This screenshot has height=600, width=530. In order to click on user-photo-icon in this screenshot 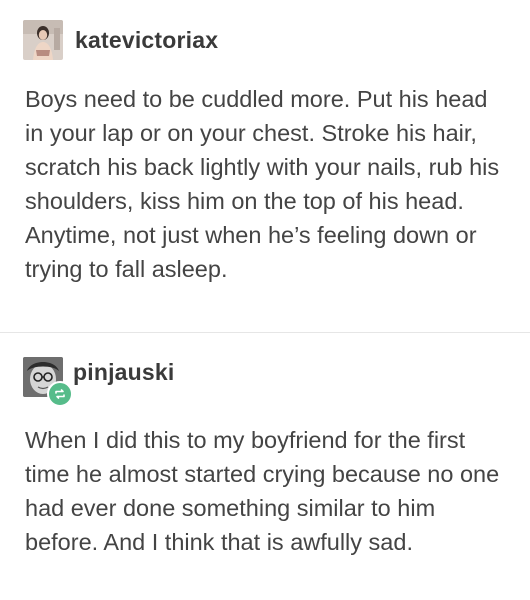, I will do `click(43, 40)`.